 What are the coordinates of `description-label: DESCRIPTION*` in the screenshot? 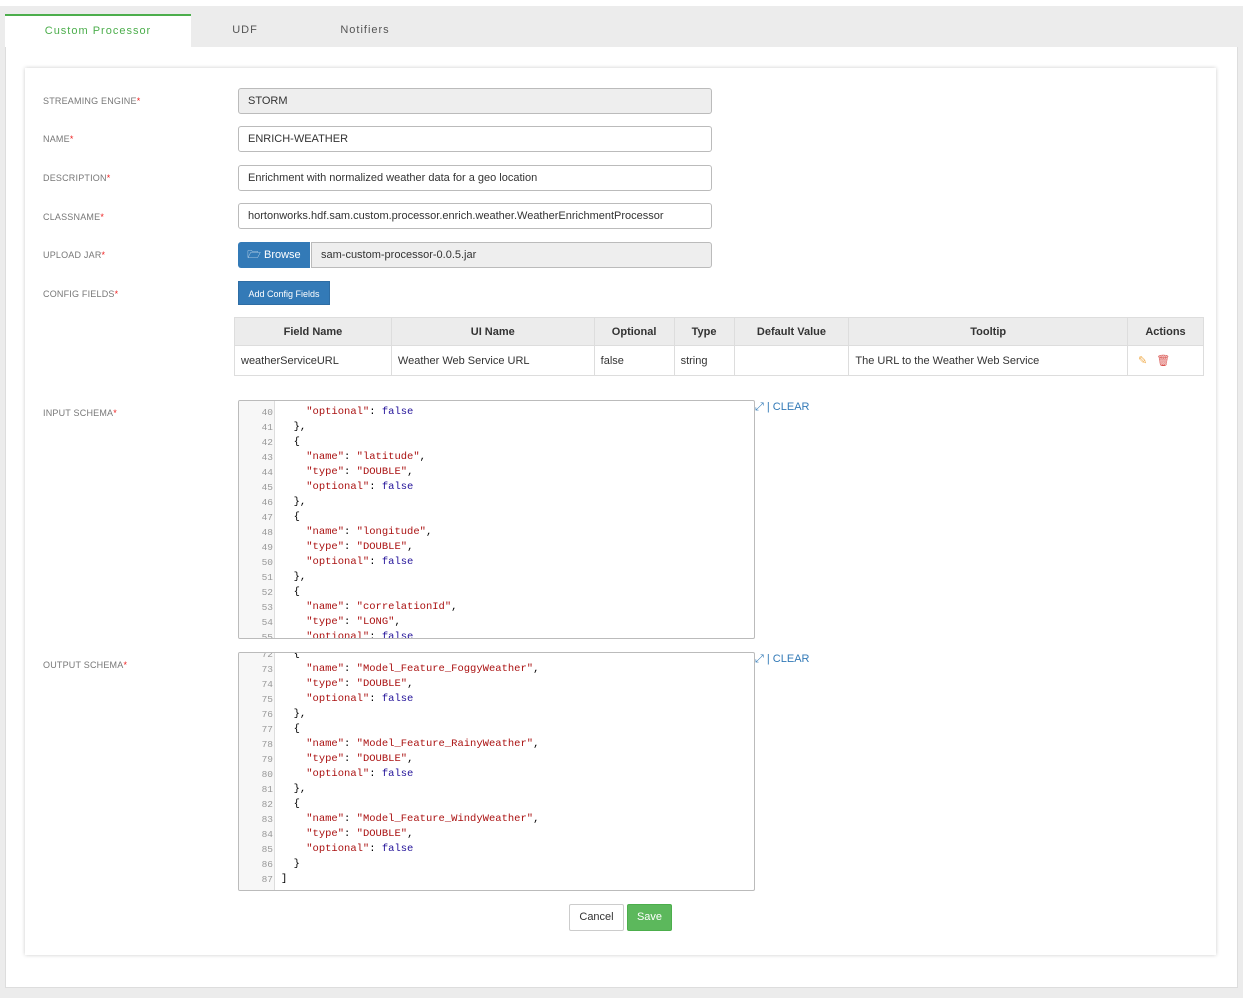 It's located at (77, 178).